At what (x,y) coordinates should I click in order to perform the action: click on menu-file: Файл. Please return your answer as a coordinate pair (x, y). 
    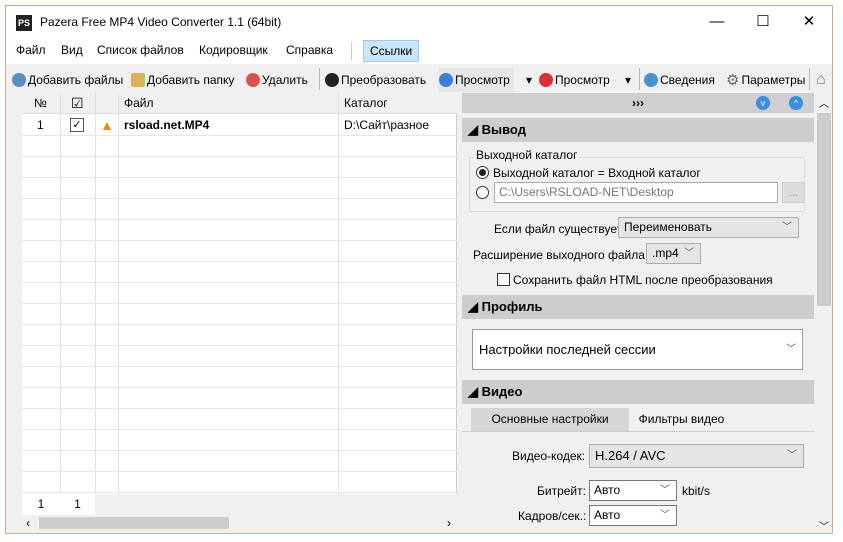
    Looking at the image, I should click on (31, 50).